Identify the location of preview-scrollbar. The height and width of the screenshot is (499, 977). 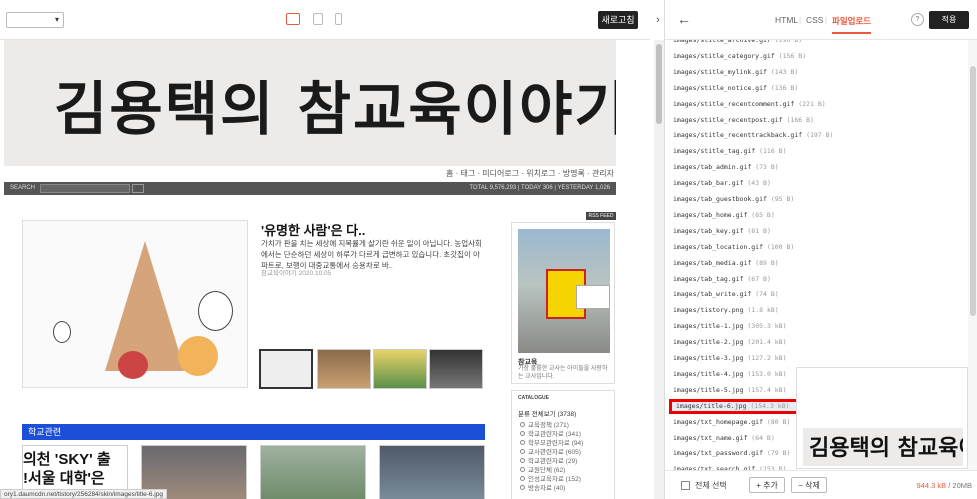
(659, 269).